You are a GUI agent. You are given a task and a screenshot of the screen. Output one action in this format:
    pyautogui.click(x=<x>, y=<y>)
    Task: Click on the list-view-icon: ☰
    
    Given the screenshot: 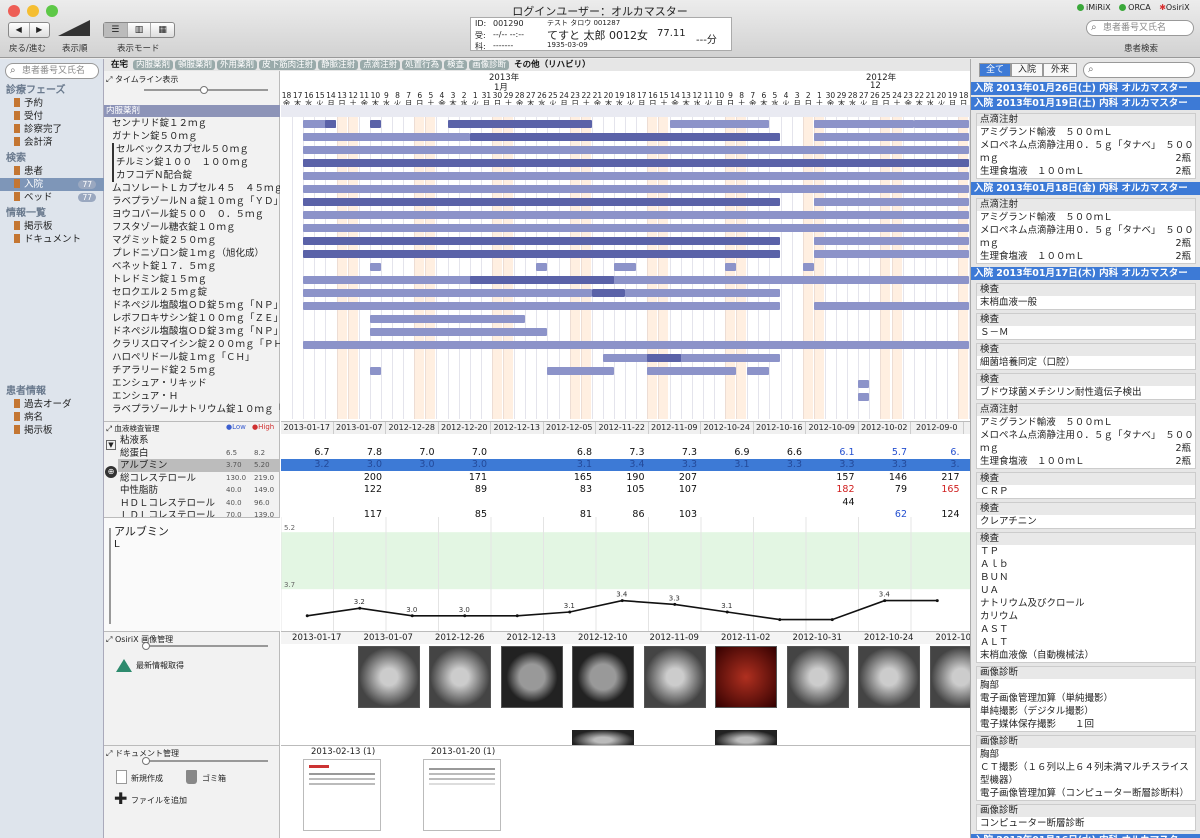 What is the action you would take?
    pyautogui.click(x=116, y=30)
    